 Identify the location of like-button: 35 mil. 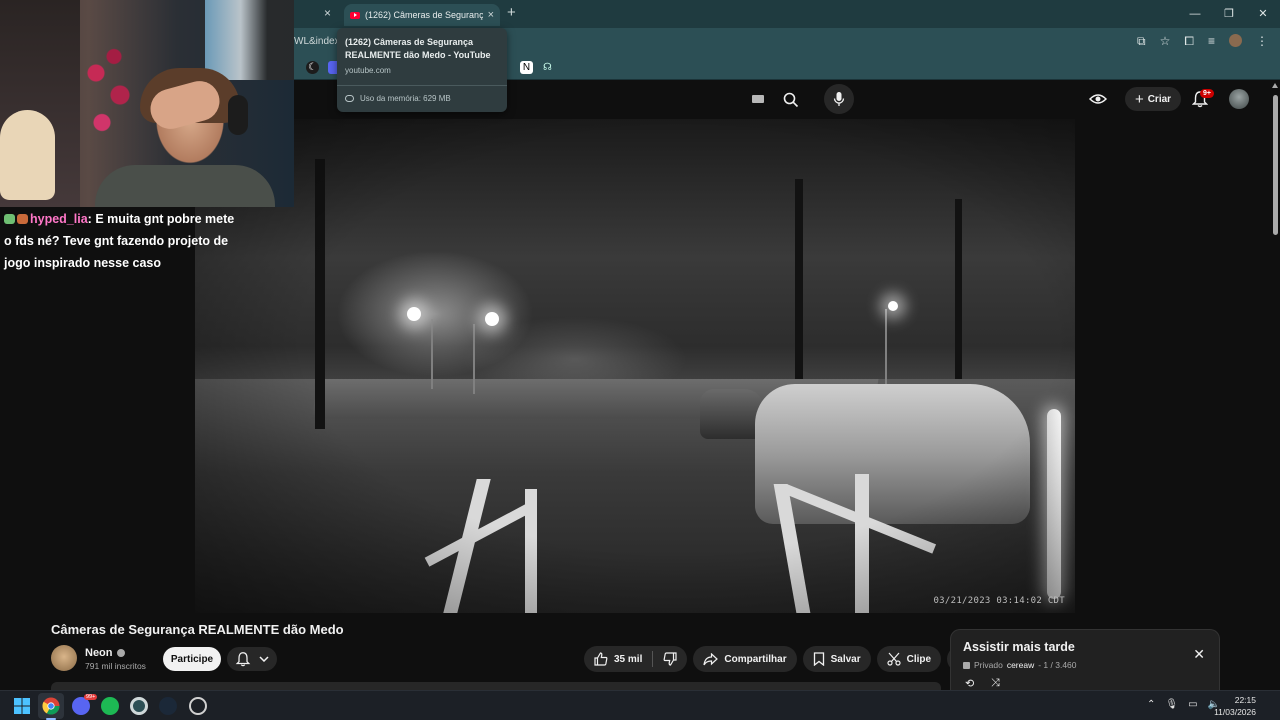
(618, 659).